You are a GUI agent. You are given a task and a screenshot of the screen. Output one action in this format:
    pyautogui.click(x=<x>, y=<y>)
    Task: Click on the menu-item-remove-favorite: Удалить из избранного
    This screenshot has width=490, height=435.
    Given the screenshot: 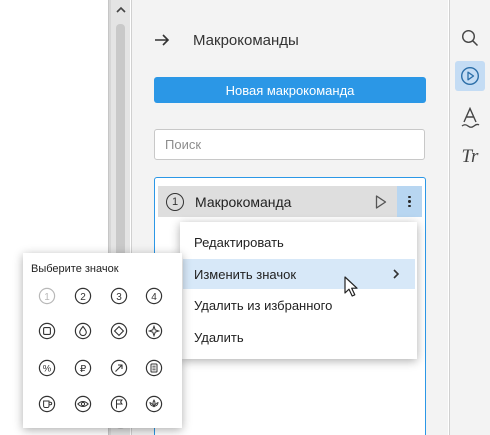 What is the action you would take?
    pyautogui.click(x=298, y=305)
    